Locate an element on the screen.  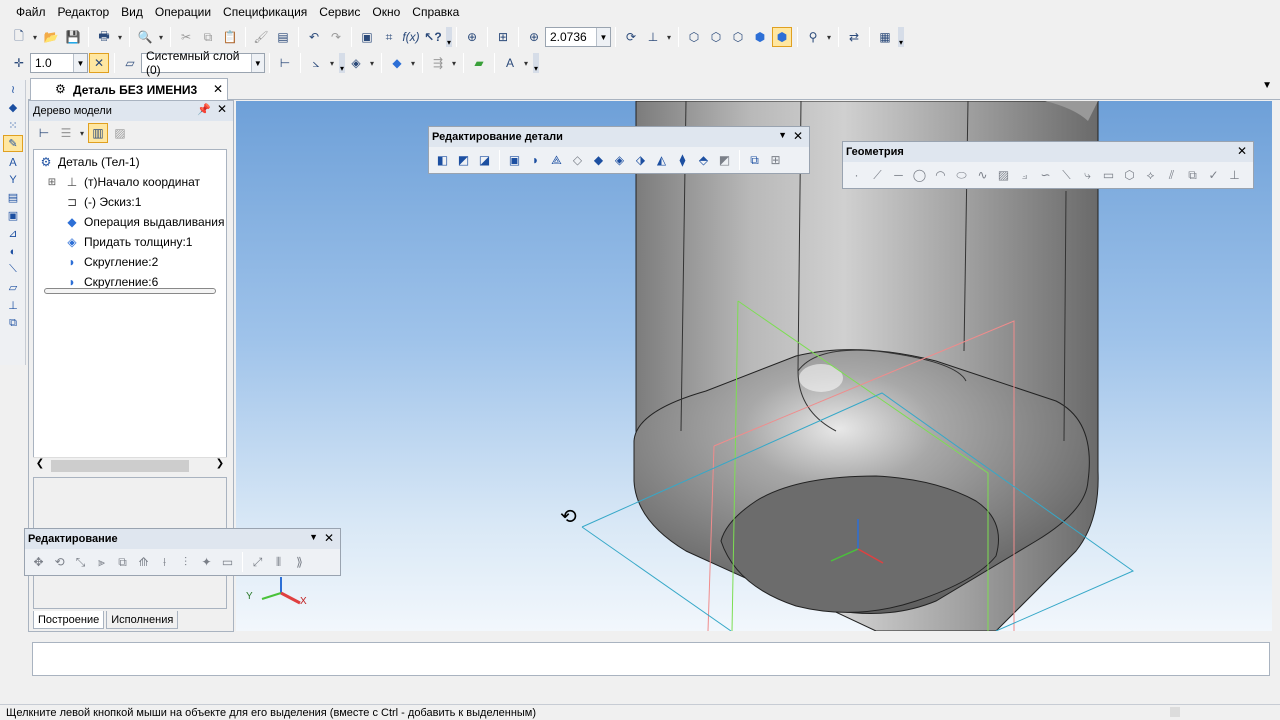
polyline-icon: ⟓ is located at coordinates (1025, 175).